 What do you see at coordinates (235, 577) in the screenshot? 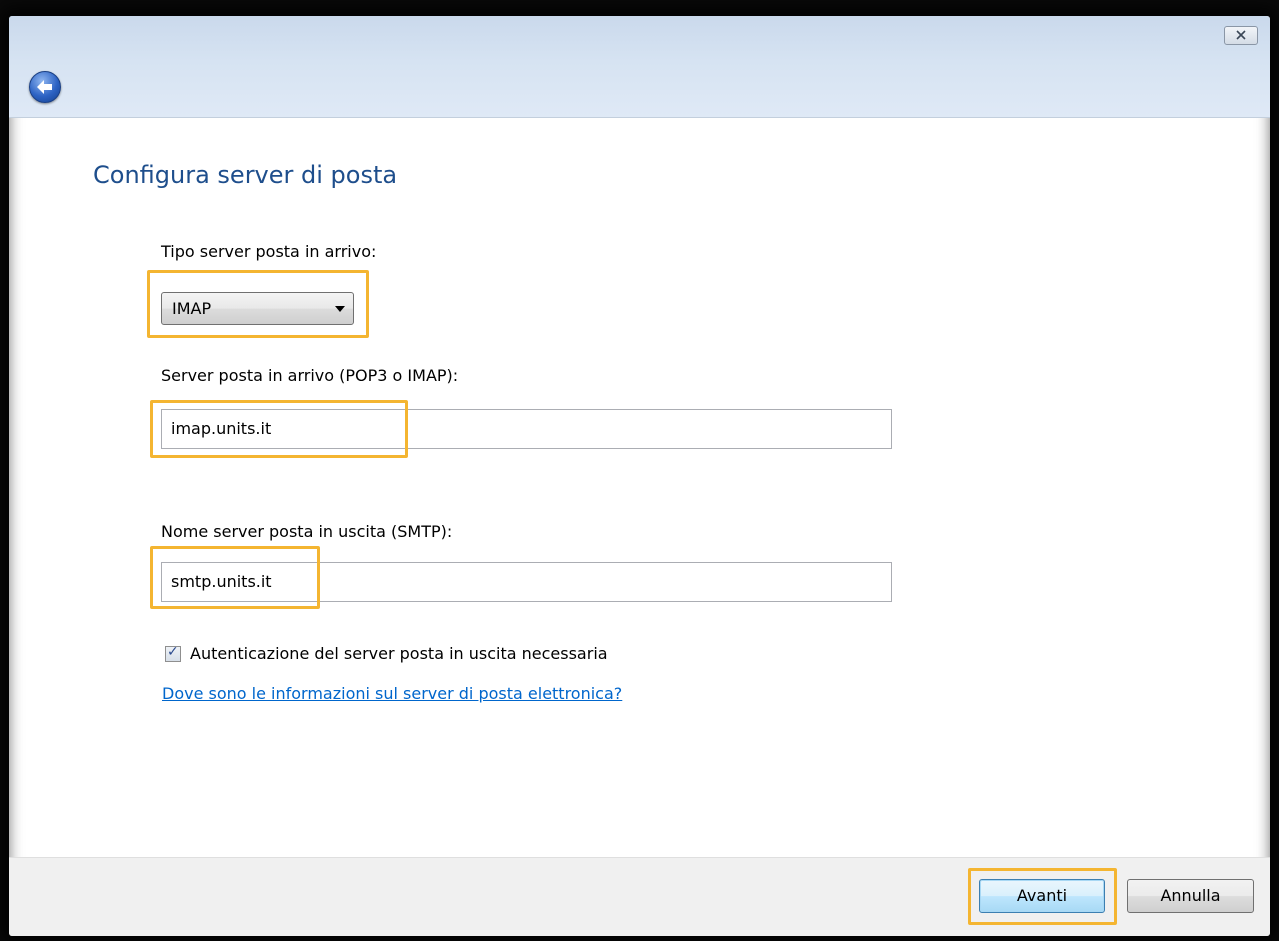
I see `highlight-outgoing-server` at bounding box center [235, 577].